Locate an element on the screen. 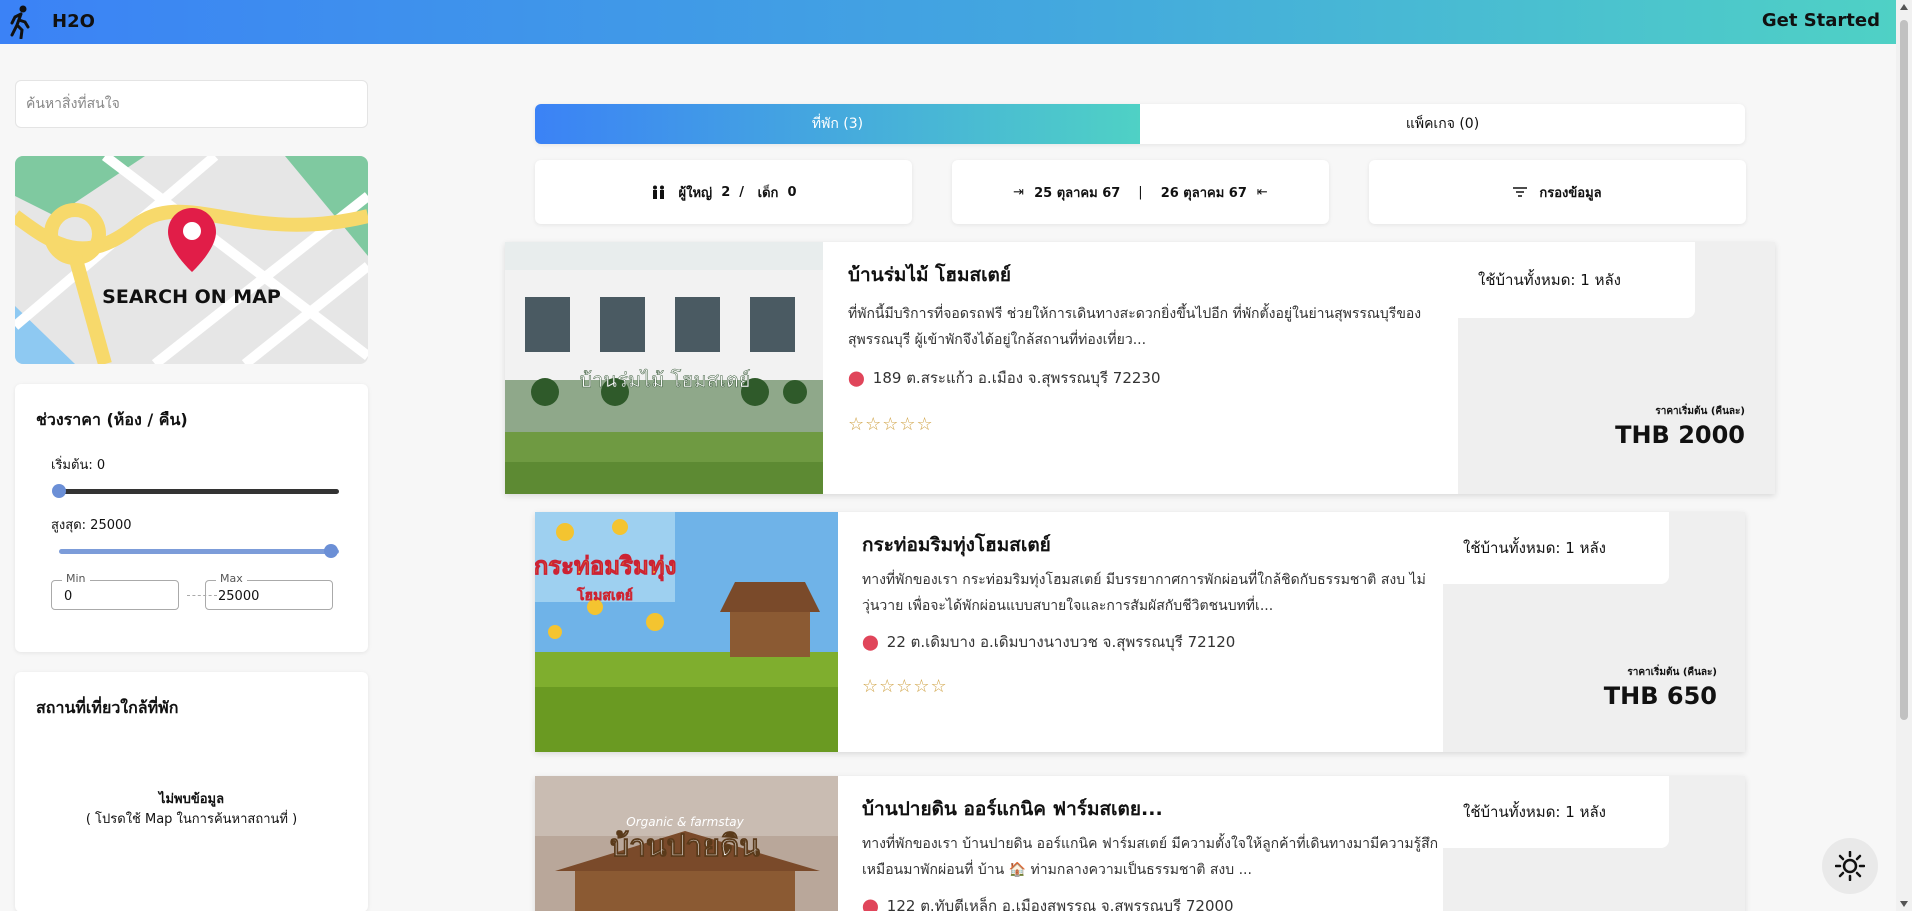  search-on-map-label: SEARCH ON MAP is located at coordinates (191, 297).